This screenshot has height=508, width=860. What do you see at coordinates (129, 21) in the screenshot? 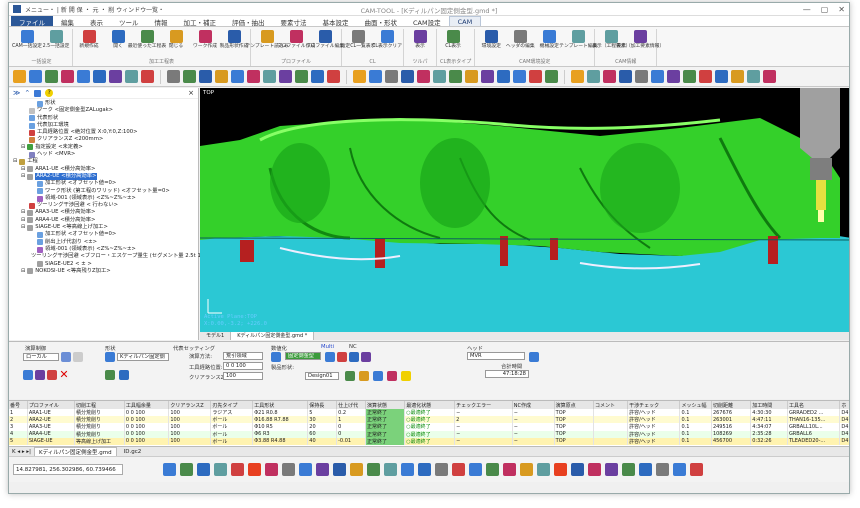
I see `tab-3: ツール` at bounding box center [129, 21].